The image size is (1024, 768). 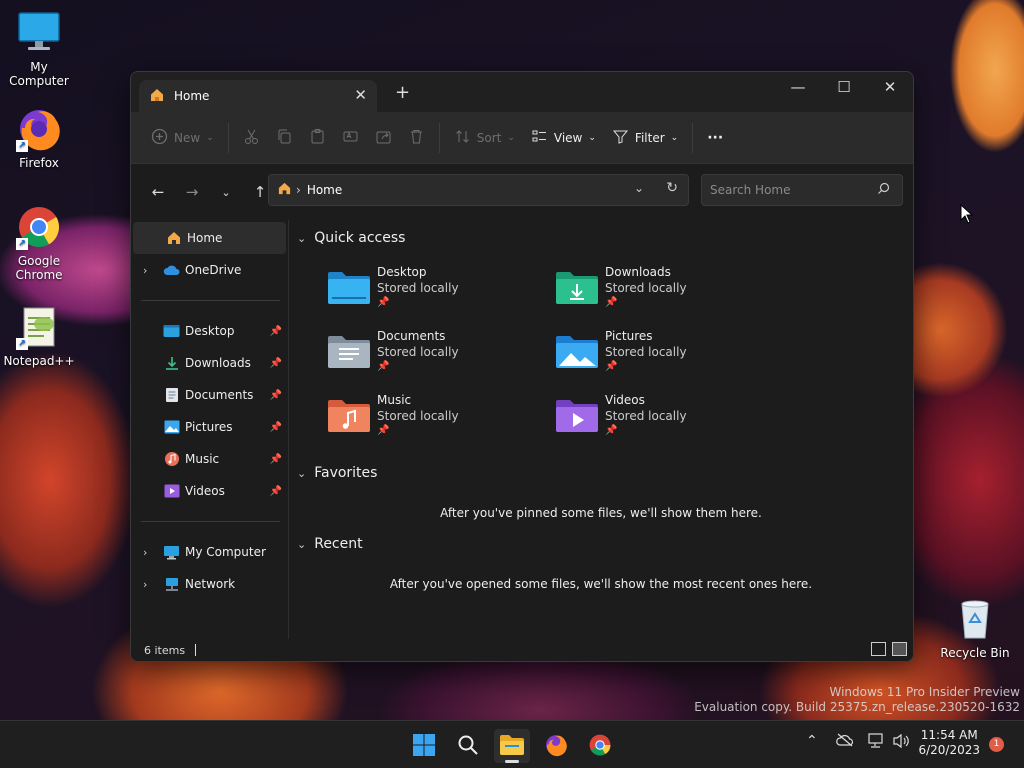 I want to click on taskbar-search-button, so click(x=468, y=746).